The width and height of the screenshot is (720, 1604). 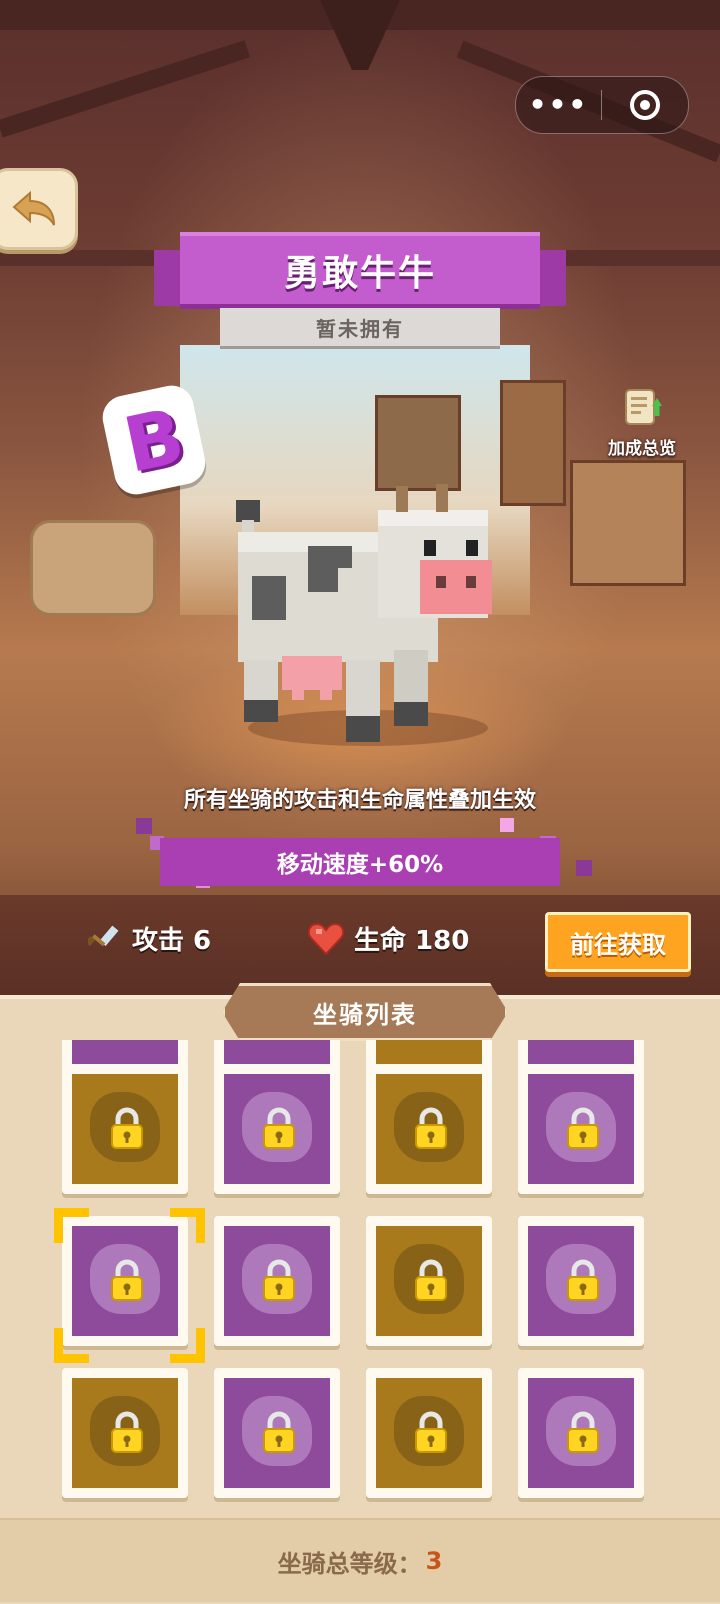 What do you see at coordinates (434, 1561) in the screenshot?
I see `total-level-value: 3` at bounding box center [434, 1561].